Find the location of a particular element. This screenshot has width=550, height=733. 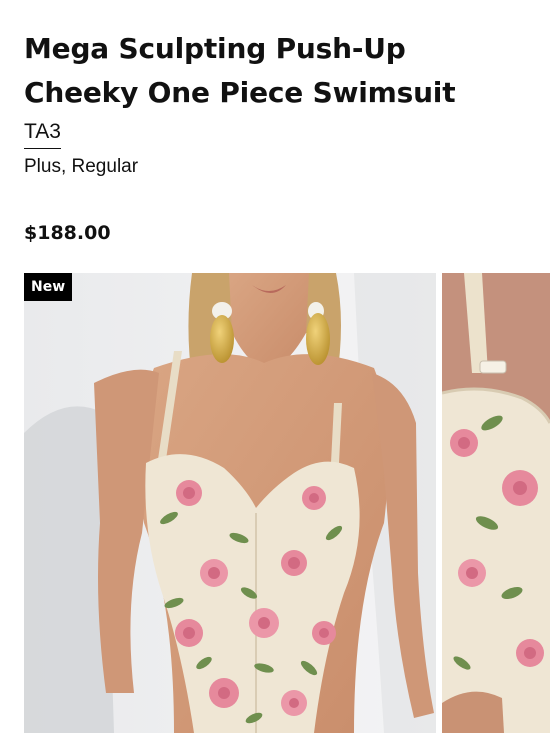

strap-closeup-photo is located at coordinates (496, 503).